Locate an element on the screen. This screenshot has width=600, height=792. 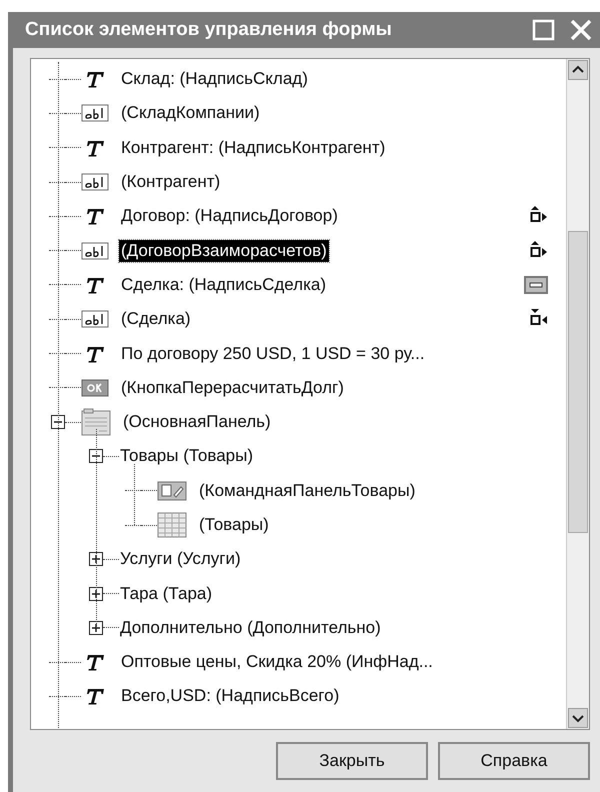
scroll-down-icon is located at coordinates (578, 718).